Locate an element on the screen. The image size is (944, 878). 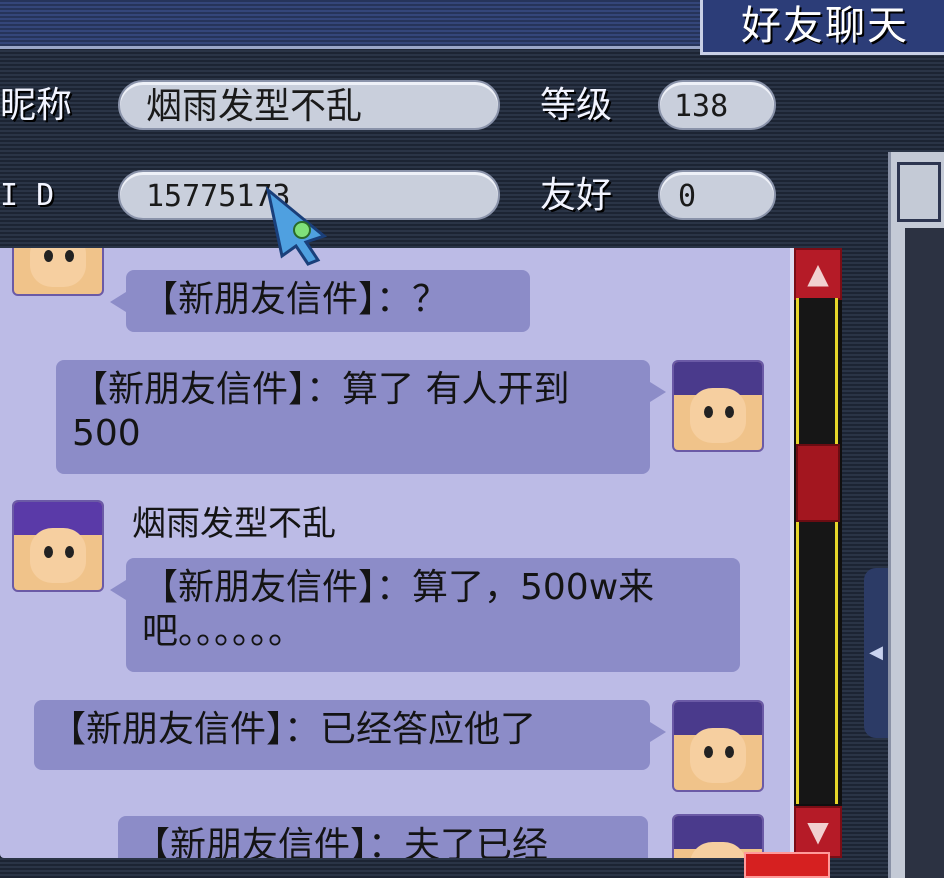
message-text: 【新朋友信件】：夫了已经 is located at coordinates (341, 841).